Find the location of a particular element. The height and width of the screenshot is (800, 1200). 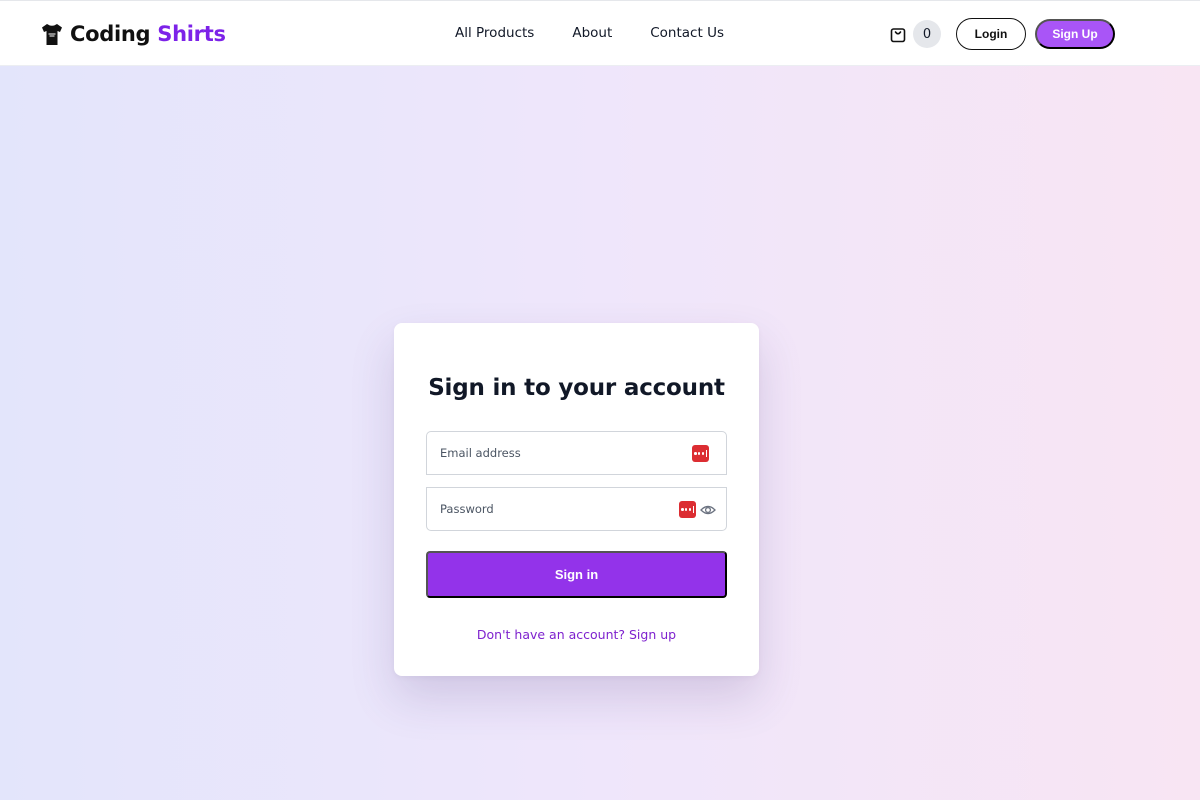

email-field: Email address is located at coordinates (576, 453).